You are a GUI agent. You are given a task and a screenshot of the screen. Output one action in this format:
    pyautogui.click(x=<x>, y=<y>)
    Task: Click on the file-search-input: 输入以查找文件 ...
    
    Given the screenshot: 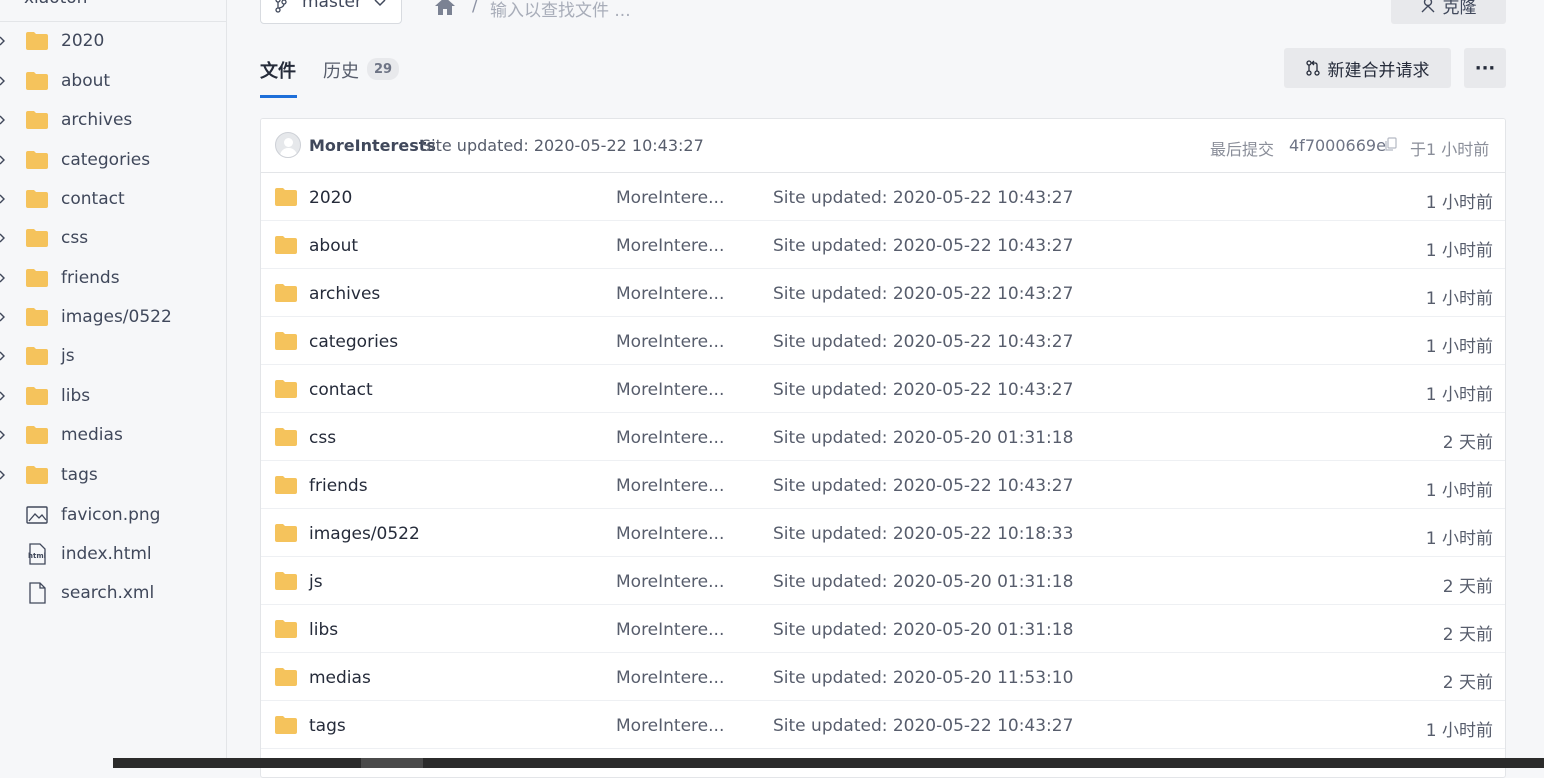 What is the action you would take?
    pyautogui.click(x=560, y=10)
    